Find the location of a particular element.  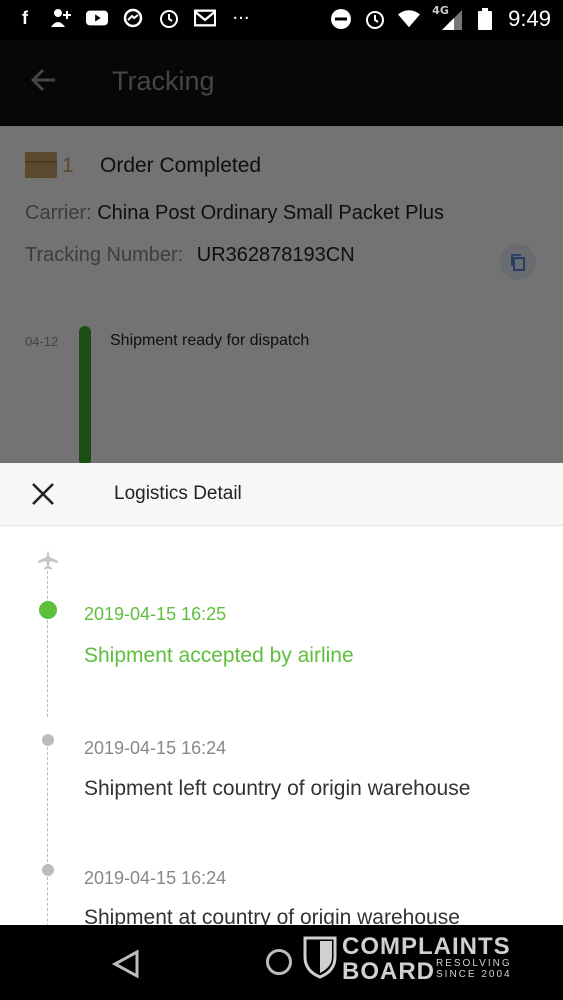

carrier-value: China Post Ordinary Small Packet Plus is located at coordinates (271, 213).